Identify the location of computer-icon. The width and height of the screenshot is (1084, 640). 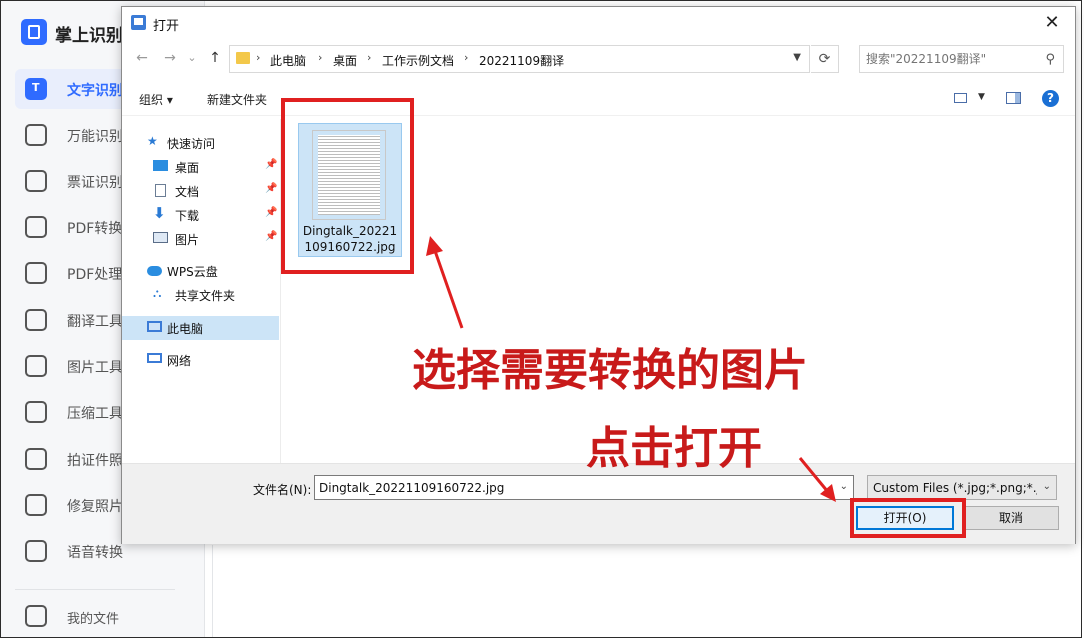
(154, 326).